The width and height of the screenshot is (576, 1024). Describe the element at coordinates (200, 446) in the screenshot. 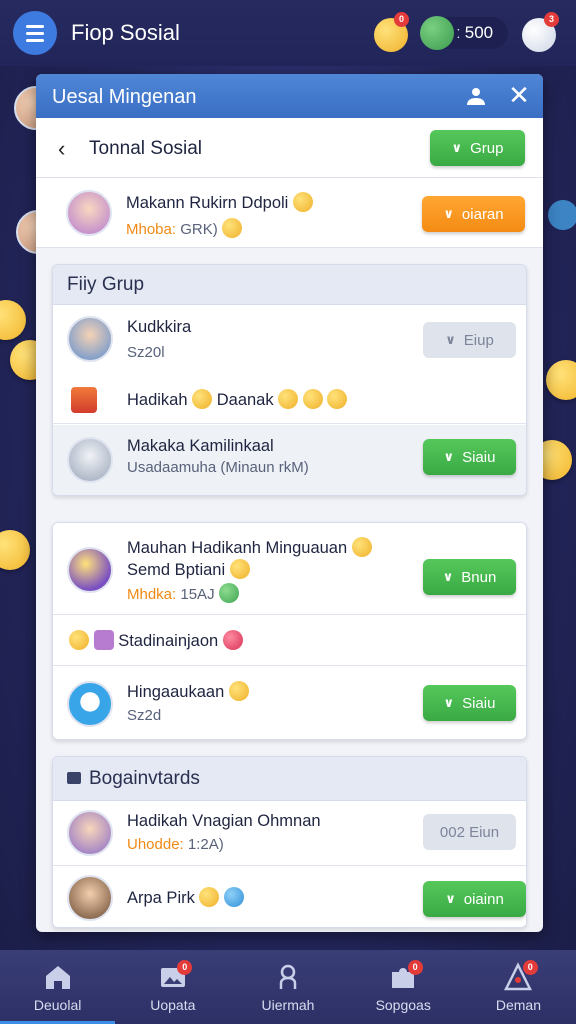

I see `item-name: Makaka Kamilinkaal` at that location.